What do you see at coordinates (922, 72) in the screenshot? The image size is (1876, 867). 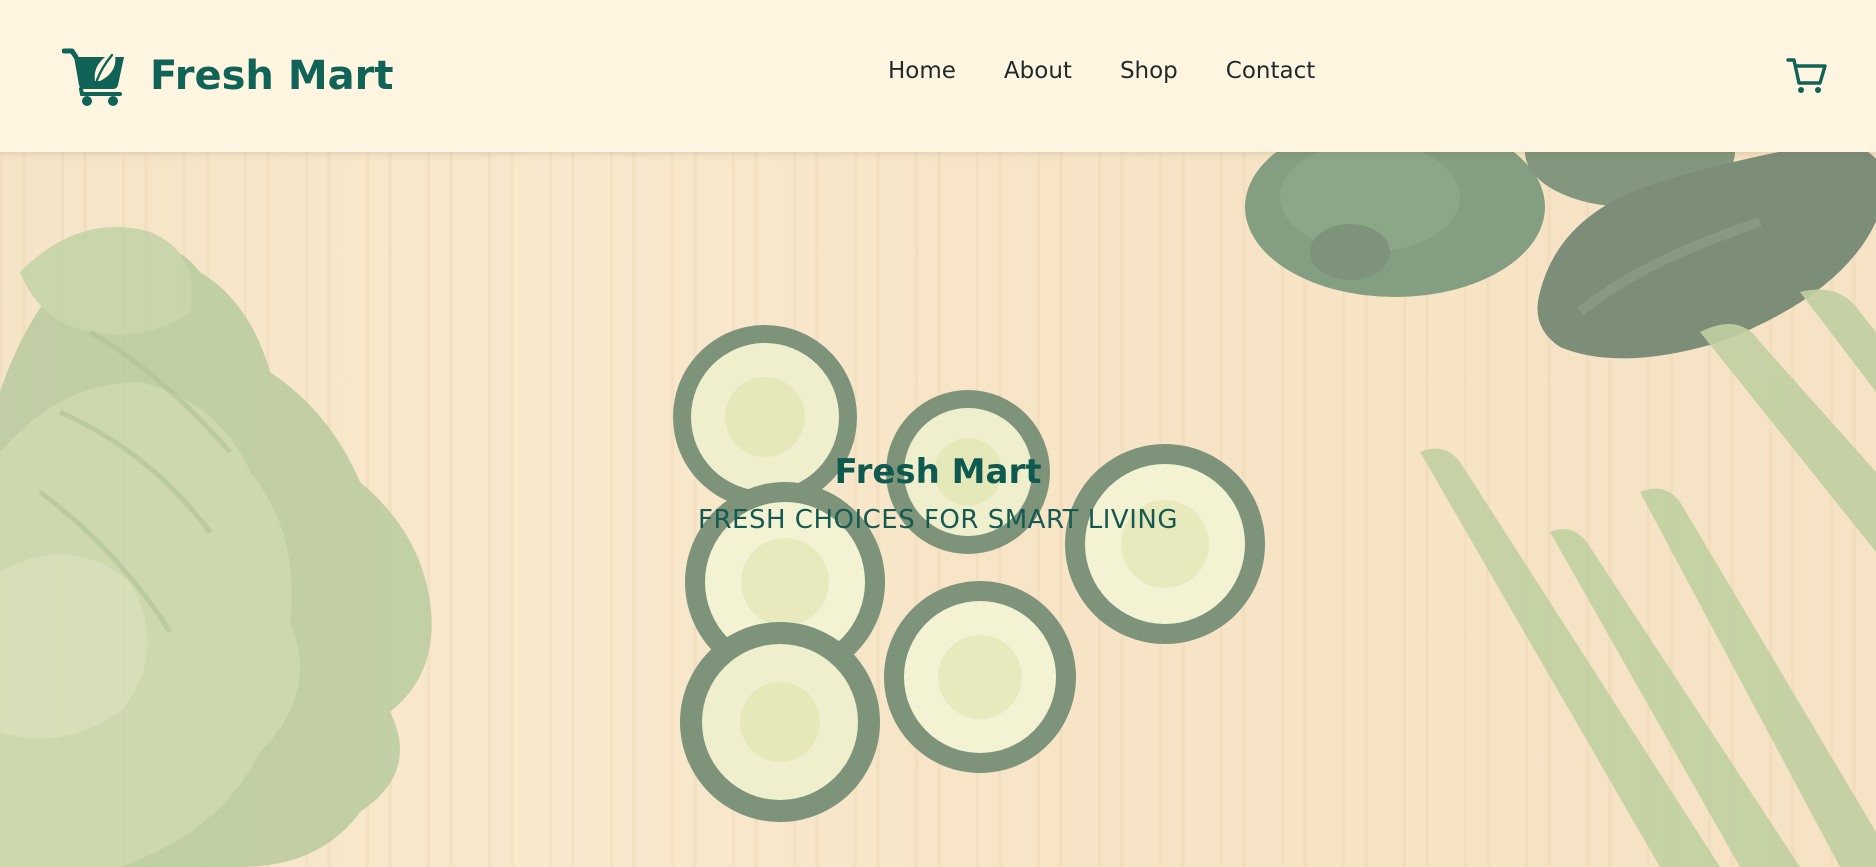 I see `nav-home-link: Home` at bounding box center [922, 72].